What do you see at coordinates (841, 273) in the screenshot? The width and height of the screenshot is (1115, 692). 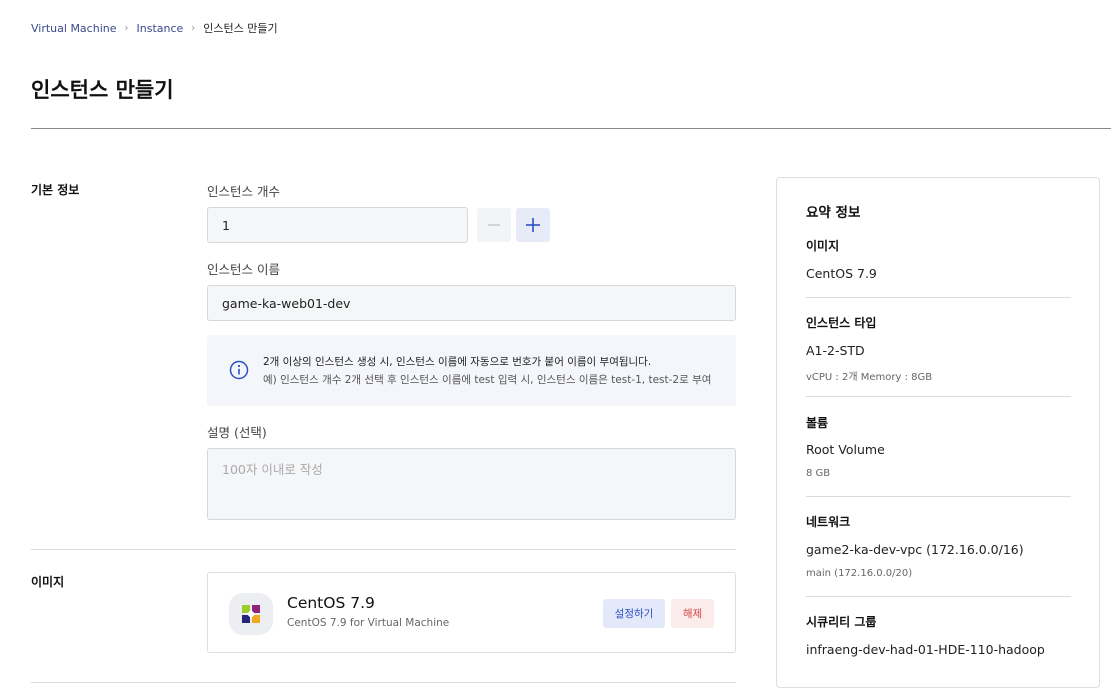 I see `summary-image-value: CentOS 7.9` at bounding box center [841, 273].